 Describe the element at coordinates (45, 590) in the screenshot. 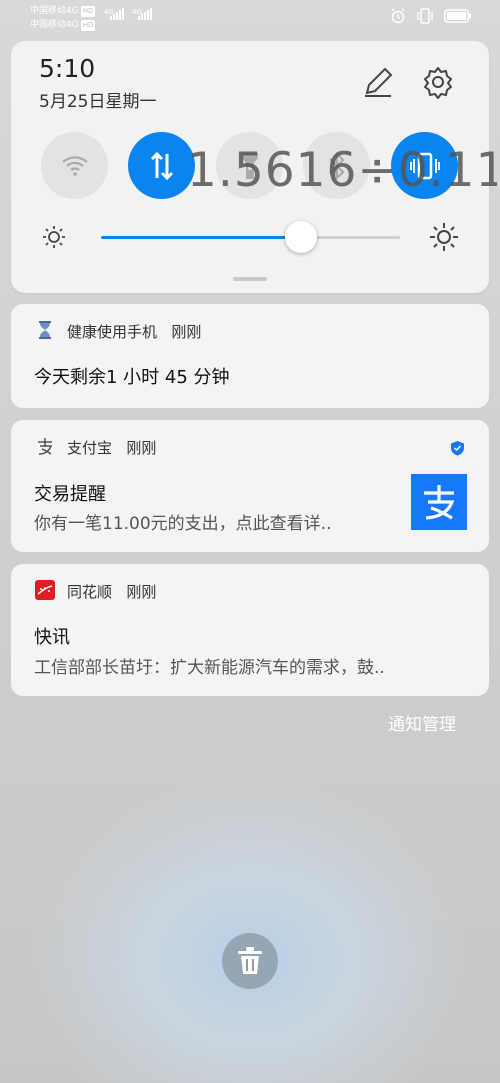

I see `tonghuashun-icon` at that location.